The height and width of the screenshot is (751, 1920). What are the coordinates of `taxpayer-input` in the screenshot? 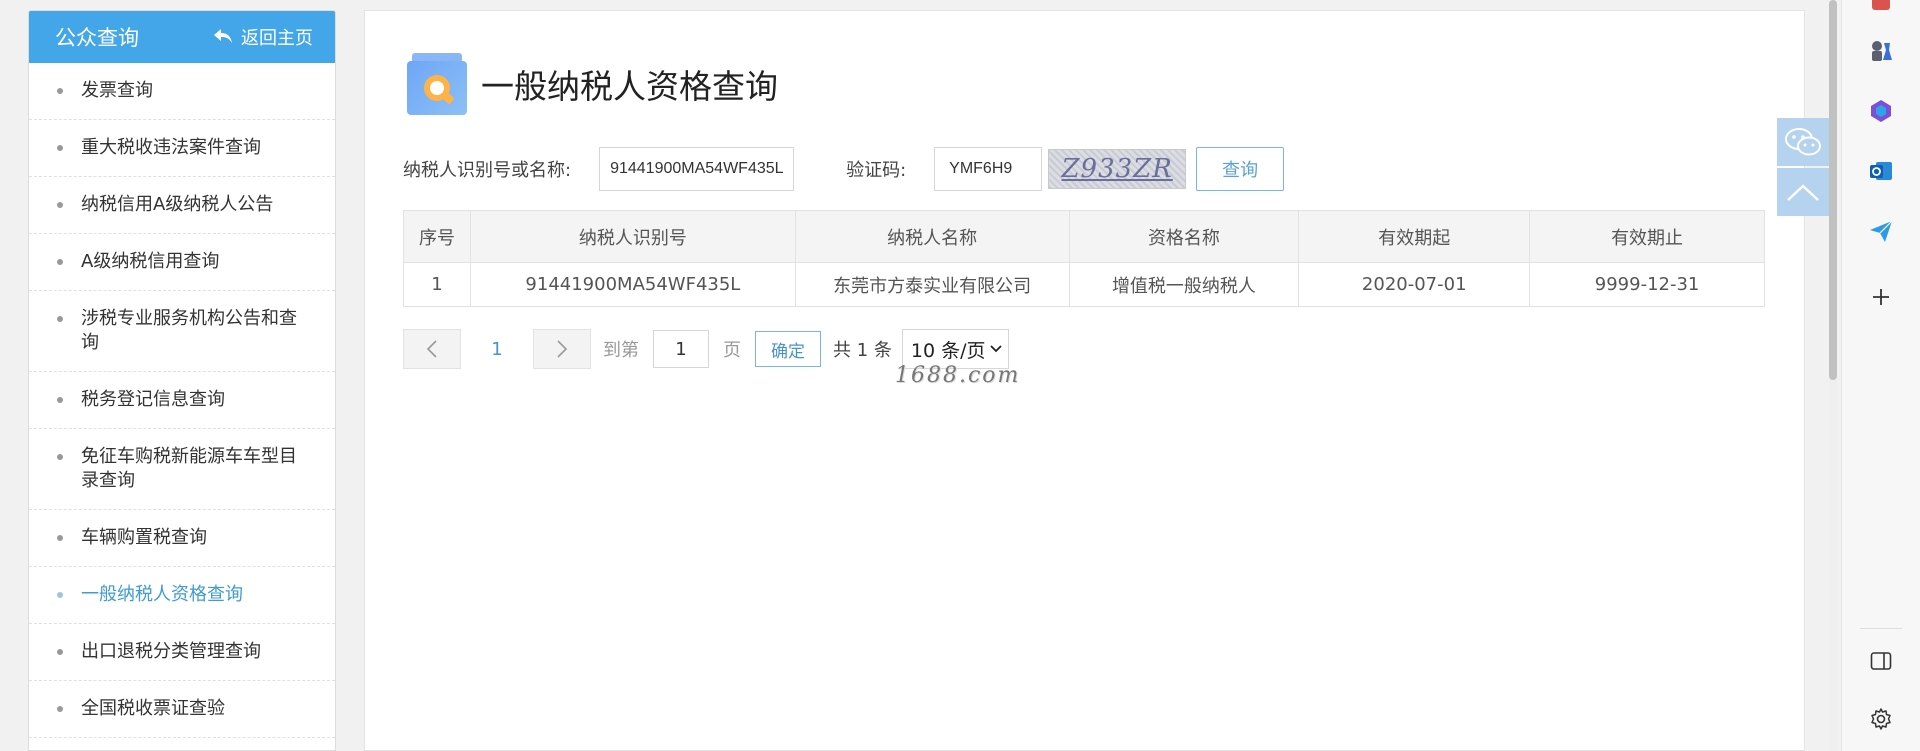 It's located at (697, 169).